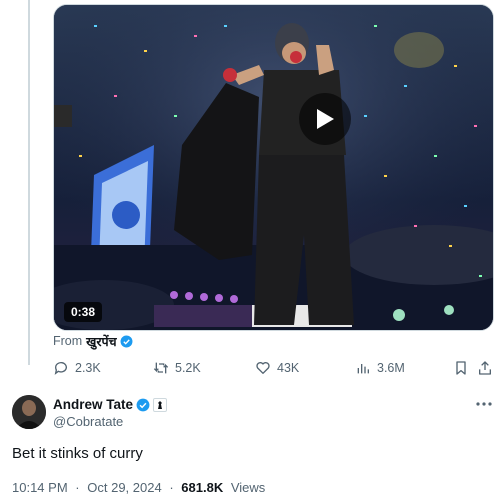  What do you see at coordinates (288, 368) in the screenshot?
I see `like-count: 43K` at bounding box center [288, 368].